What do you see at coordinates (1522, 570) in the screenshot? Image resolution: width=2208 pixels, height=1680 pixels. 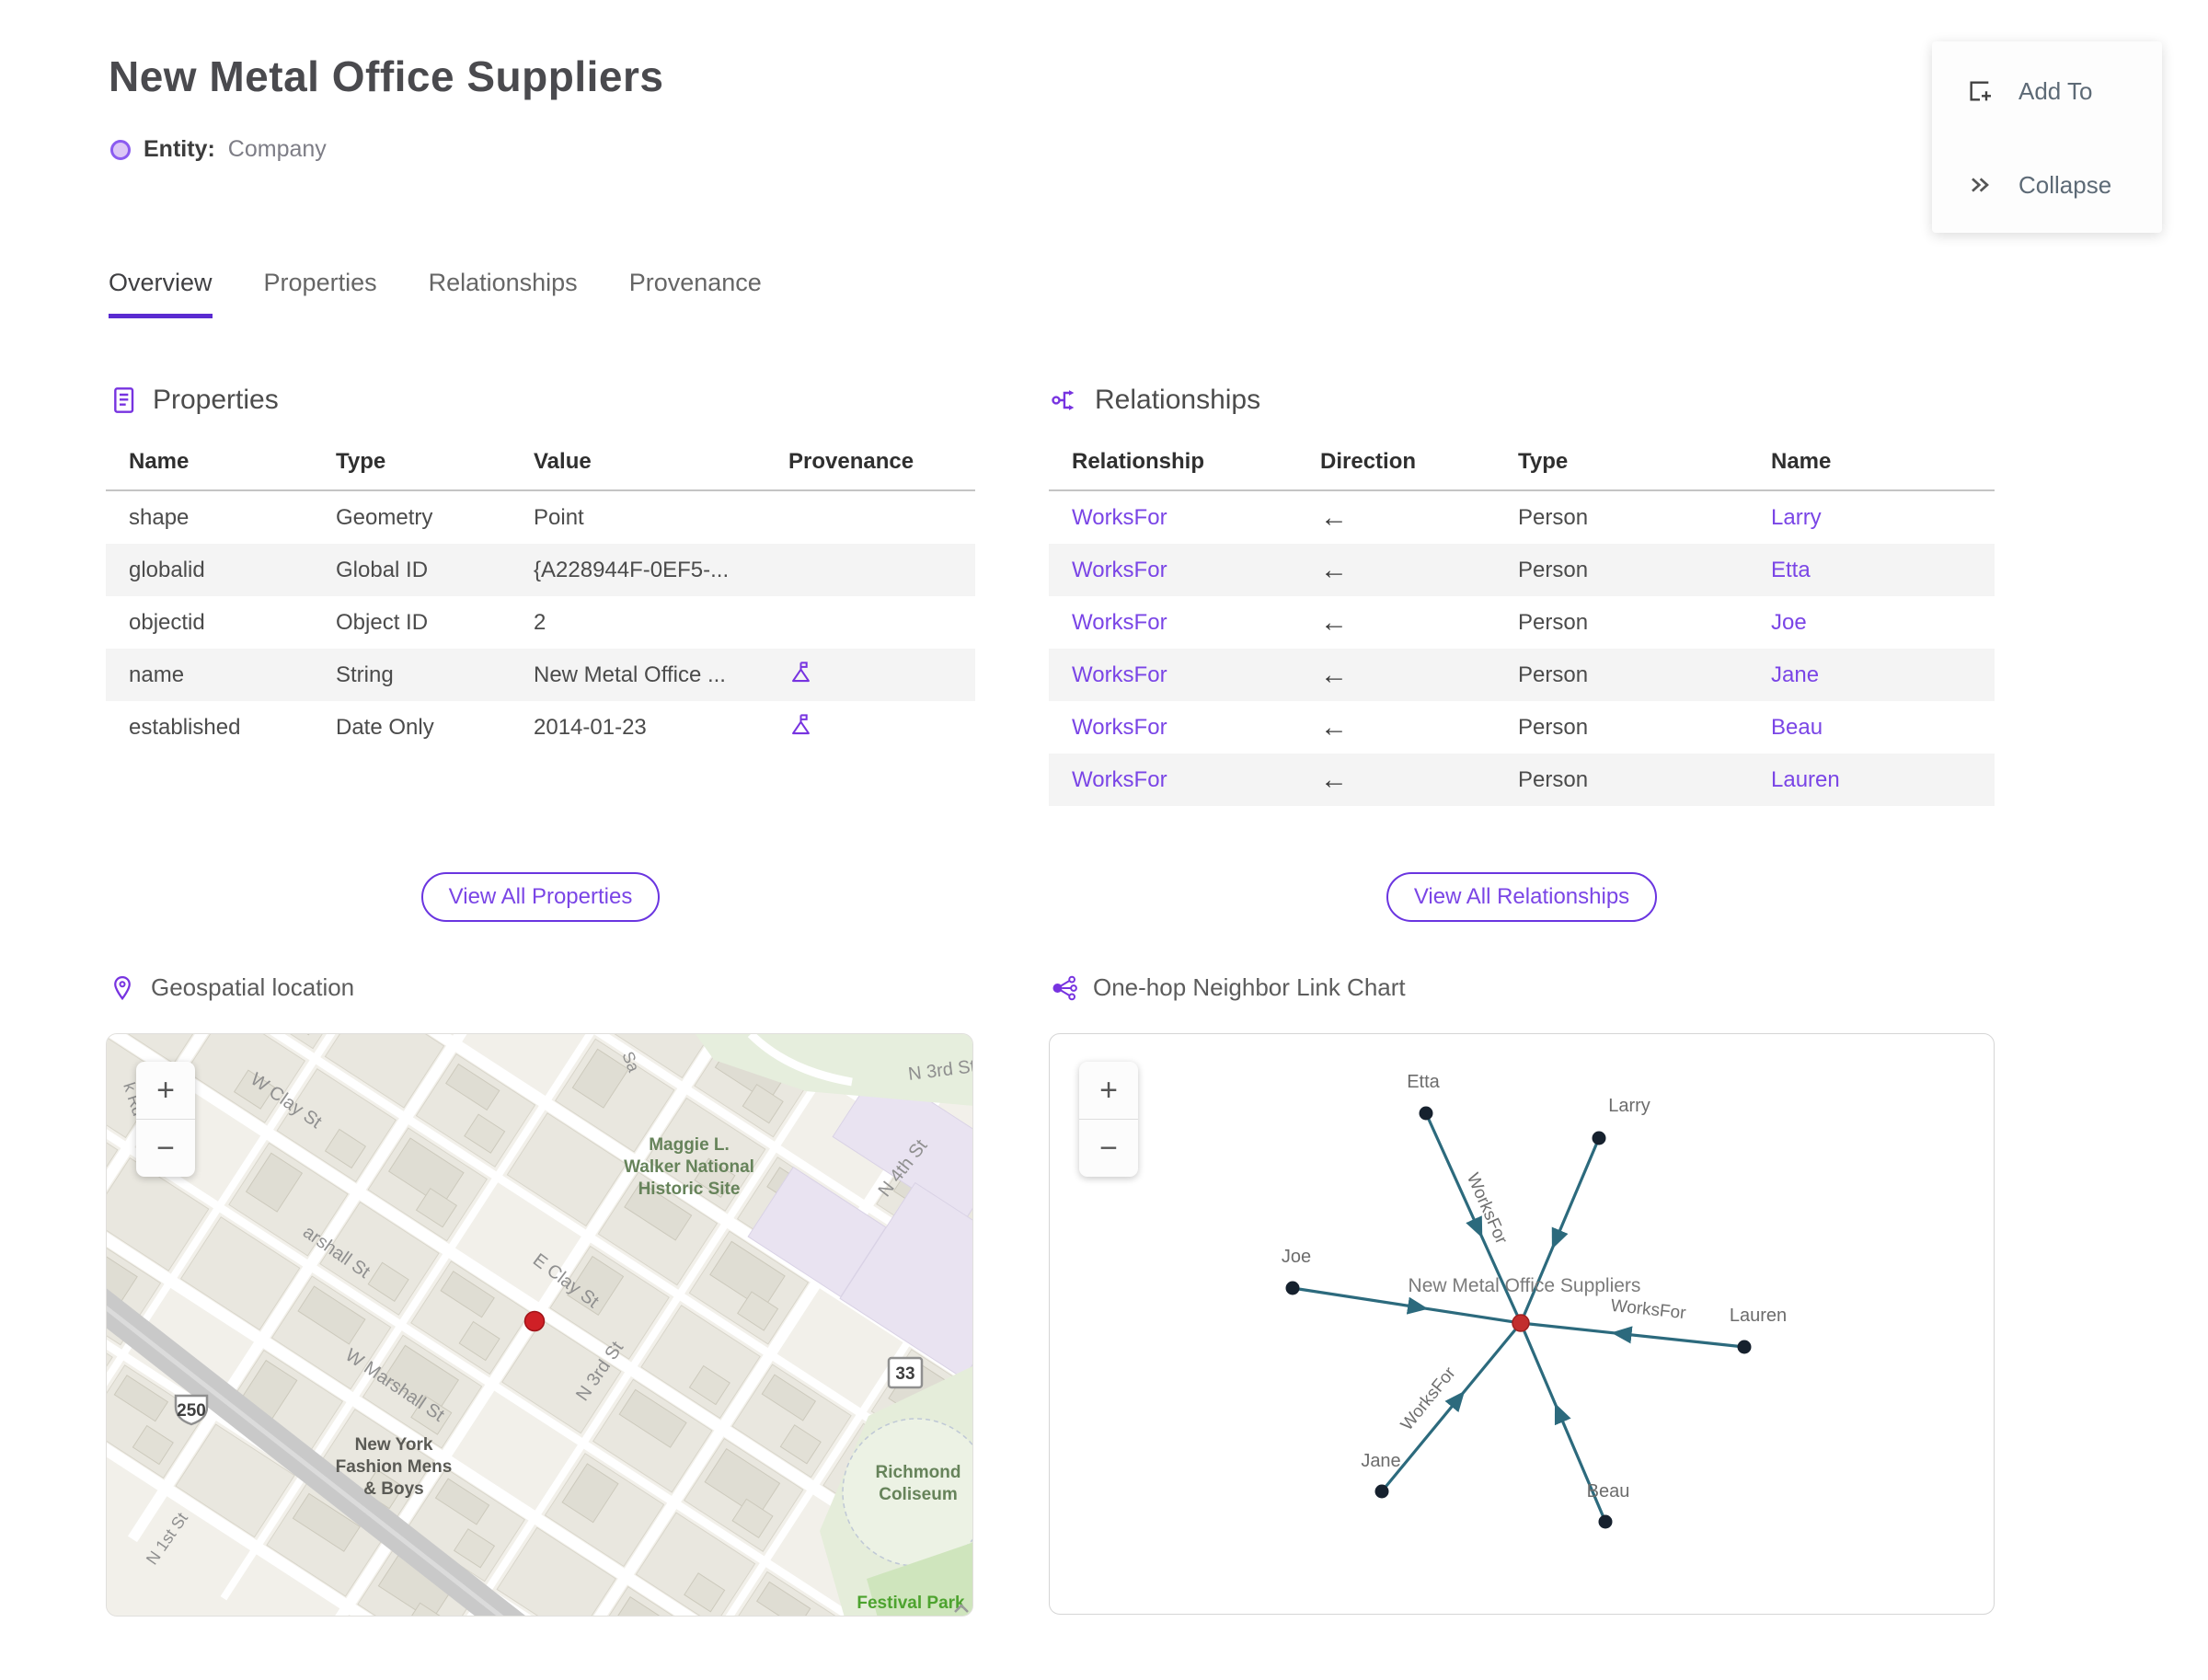 I see `table-row: WorksFor ← Person Etta` at bounding box center [1522, 570].